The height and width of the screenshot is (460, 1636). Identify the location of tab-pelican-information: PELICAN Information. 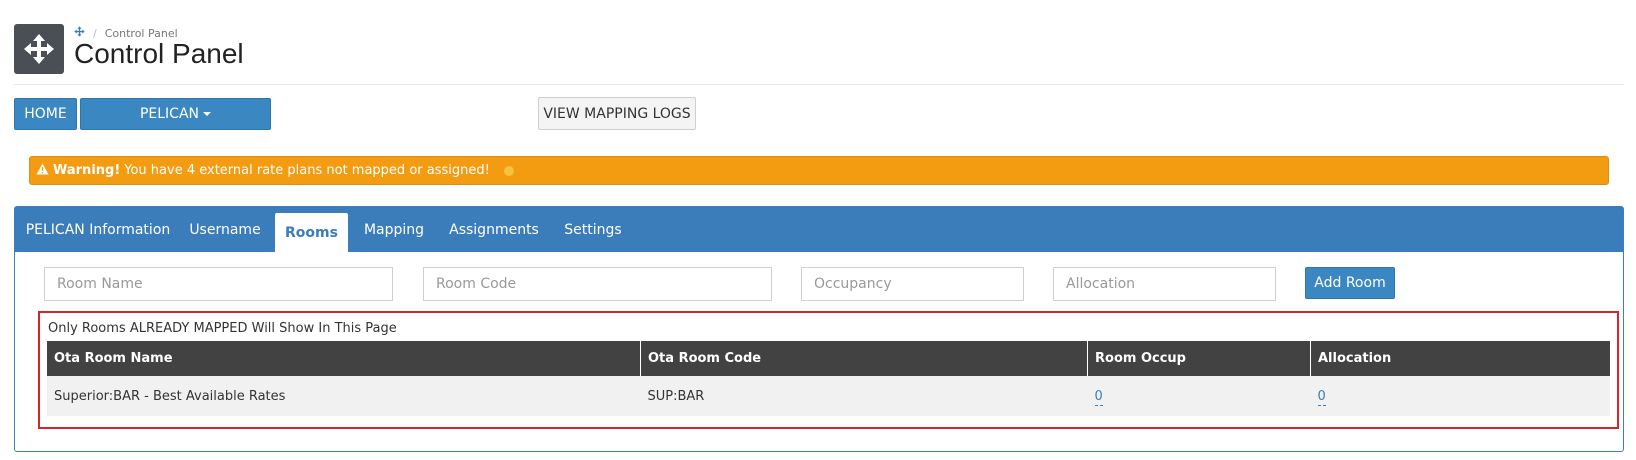
(98, 229).